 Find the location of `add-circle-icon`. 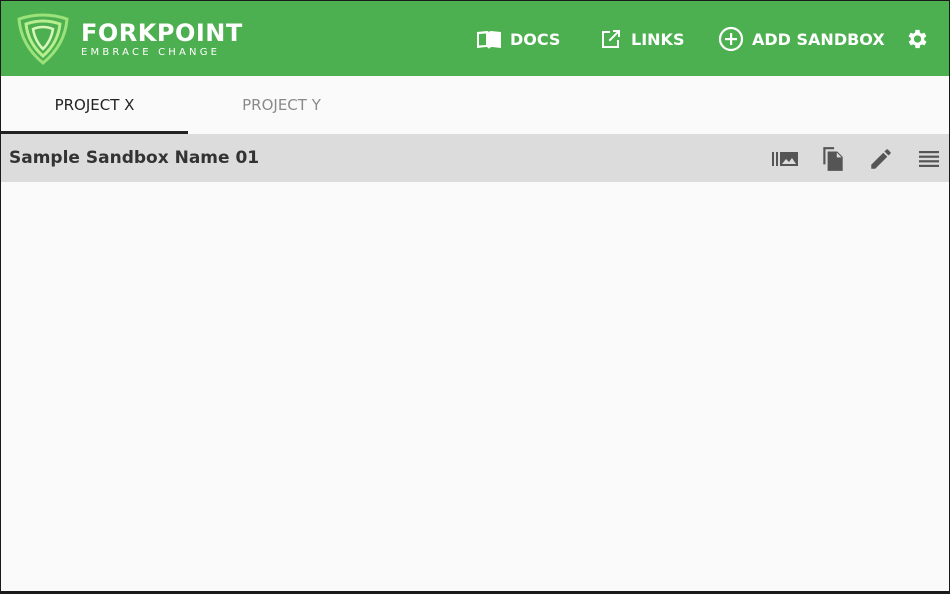

add-circle-icon is located at coordinates (731, 39).